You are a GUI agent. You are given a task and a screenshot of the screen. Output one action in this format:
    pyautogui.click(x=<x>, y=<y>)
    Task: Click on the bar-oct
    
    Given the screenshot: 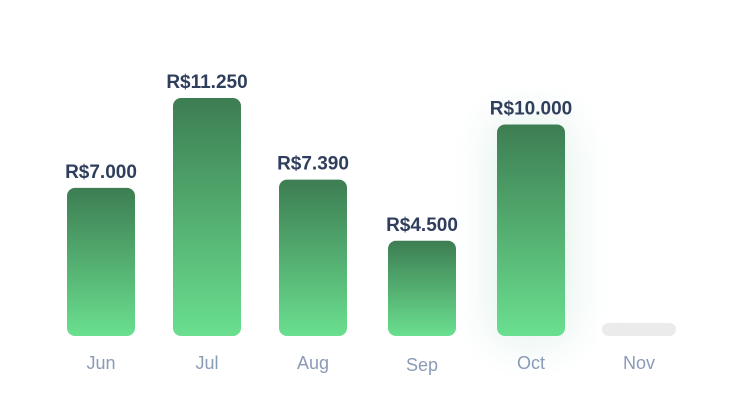 What is the action you would take?
    pyautogui.click(x=531, y=230)
    